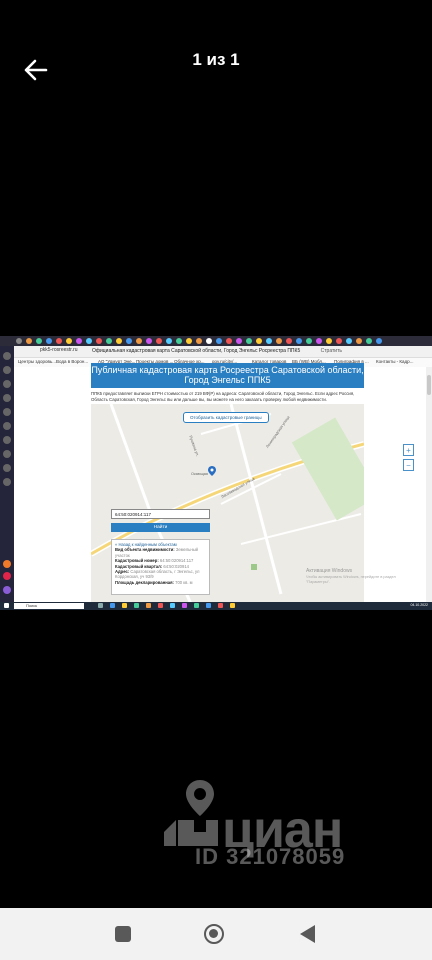 This screenshot has width=432, height=960. I want to click on page-scrollbar, so click(429, 484).